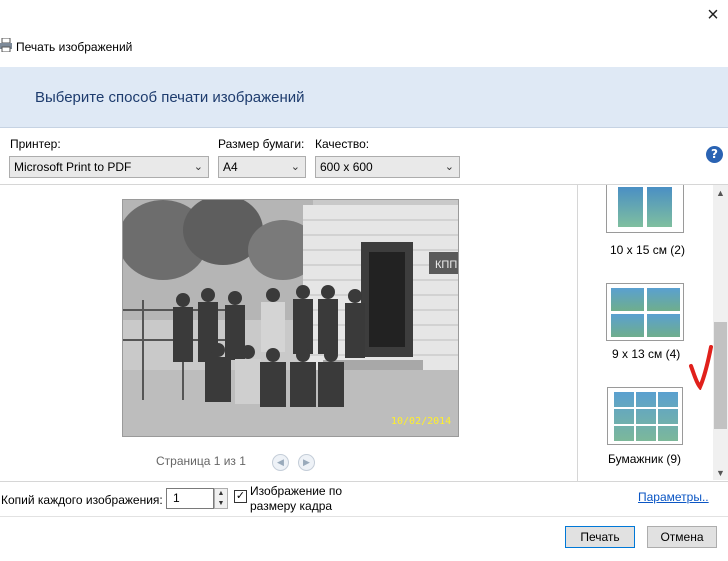 The image size is (728, 561). Describe the element at coordinates (262, 167) in the screenshot. I see `paper-size-select: A4 ⌄` at that location.